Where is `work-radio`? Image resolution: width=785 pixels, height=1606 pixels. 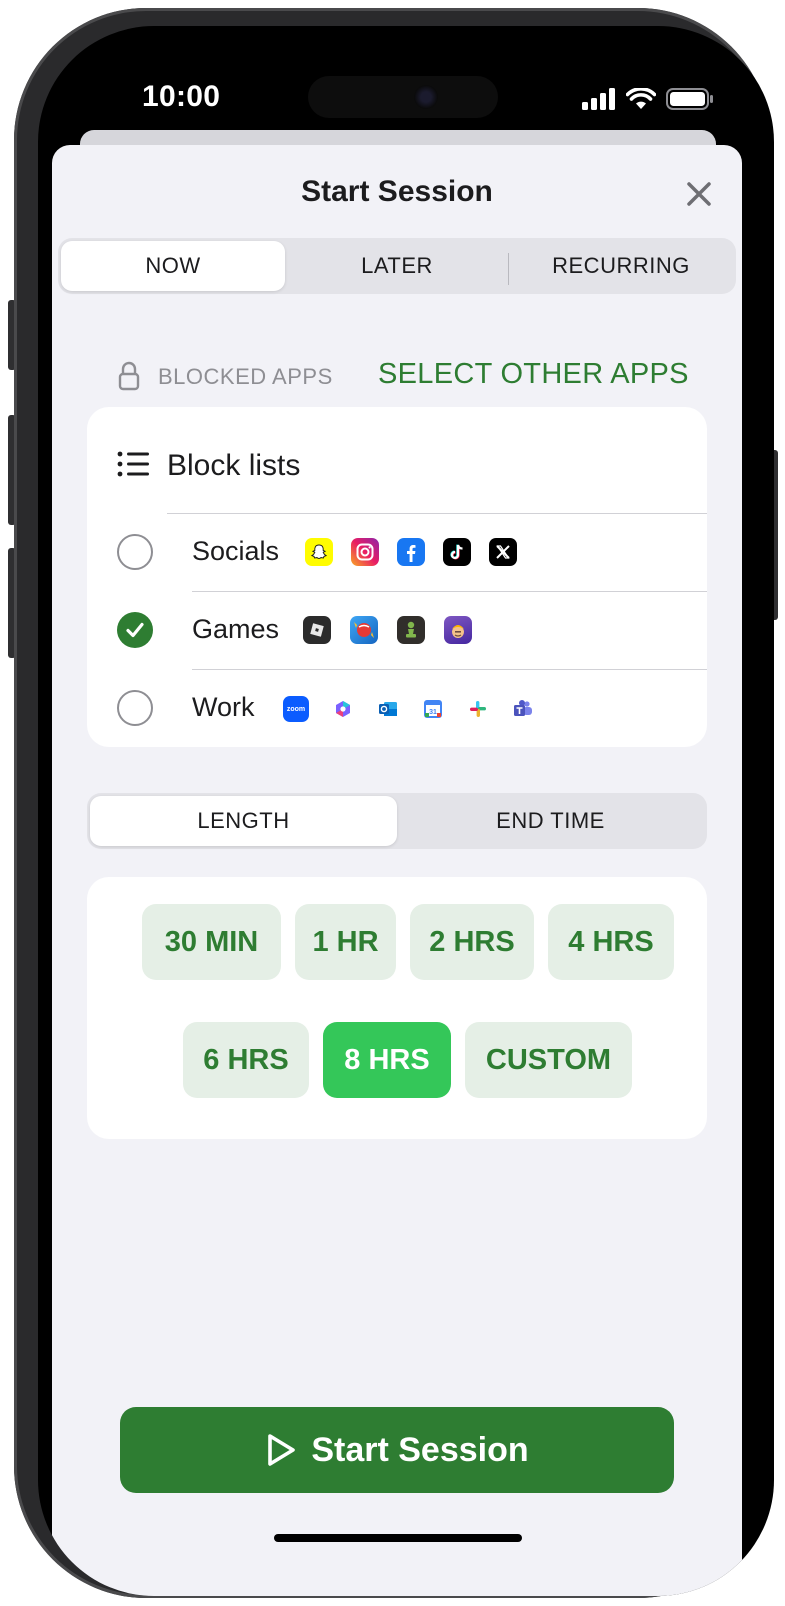 work-radio is located at coordinates (135, 708).